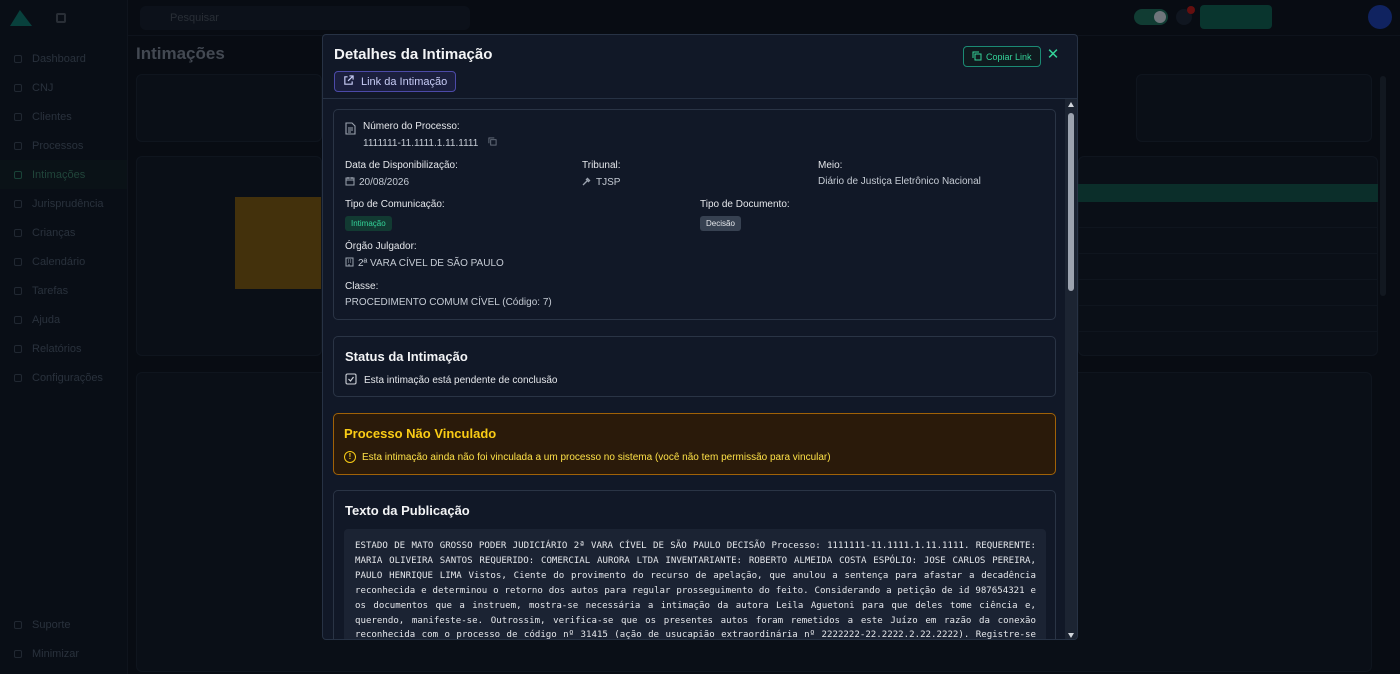  I want to click on availability-date-text: 20/08/2026, so click(384, 182).